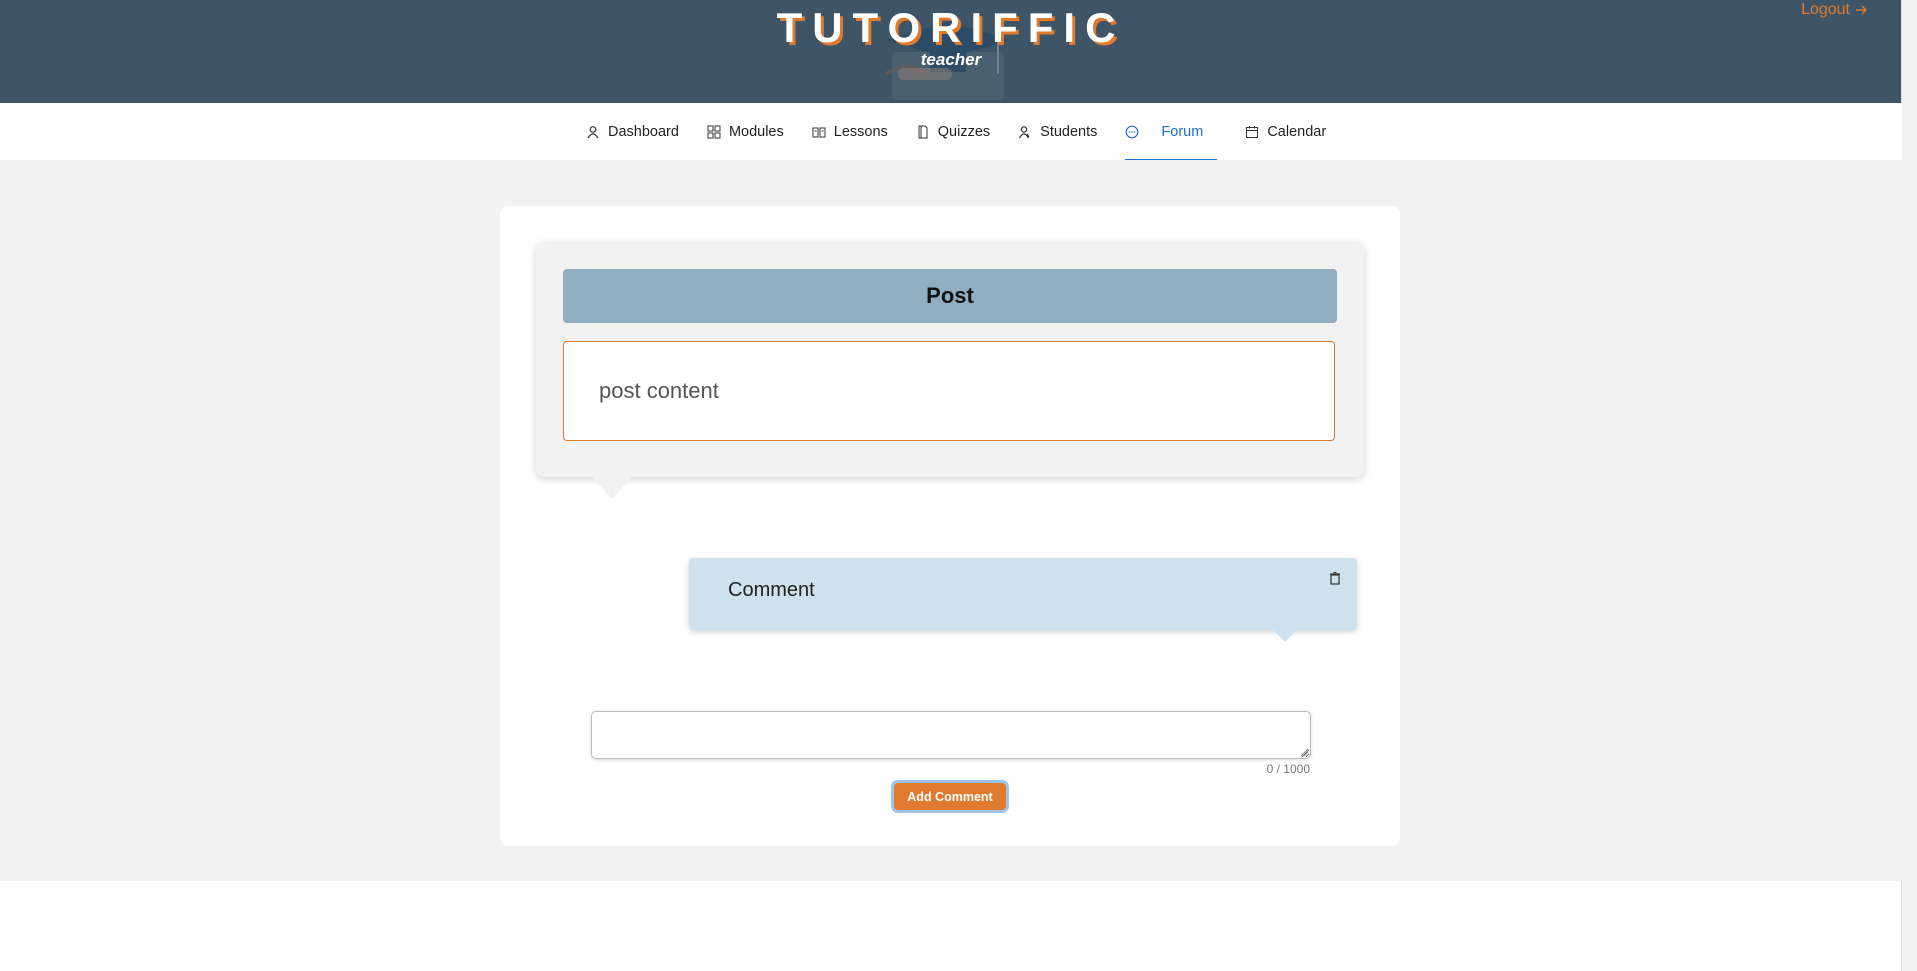 This screenshot has width=1917, height=971. Describe the element at coordinates (1182, 131) in the screenshot. I see `nav-label: Forum` at that location.